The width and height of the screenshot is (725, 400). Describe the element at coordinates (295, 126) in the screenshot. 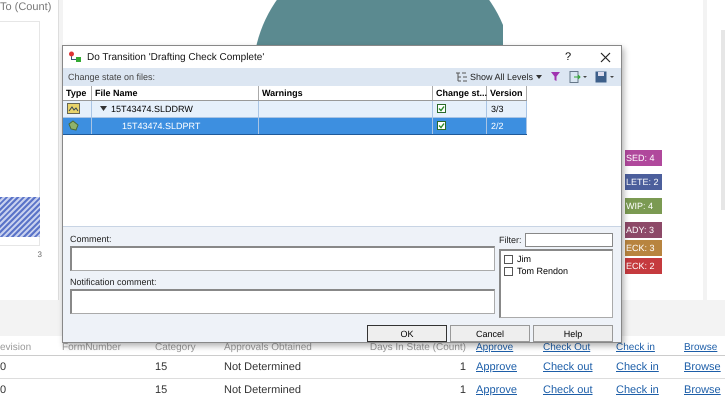

I see `file-row: 15T43474.SLDPRT 2/2` at that location.